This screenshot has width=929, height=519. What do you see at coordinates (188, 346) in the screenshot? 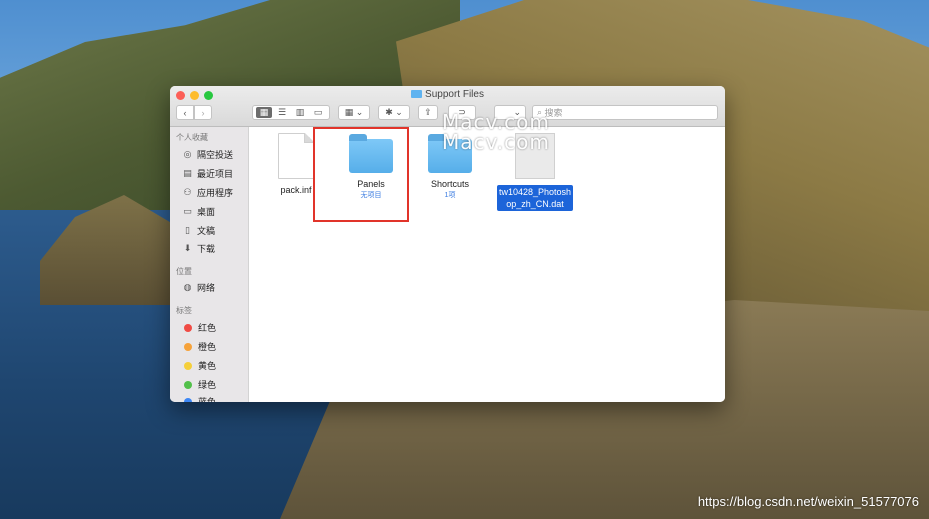
I see `tag-orange-dot` at bounding box center [188, 346].